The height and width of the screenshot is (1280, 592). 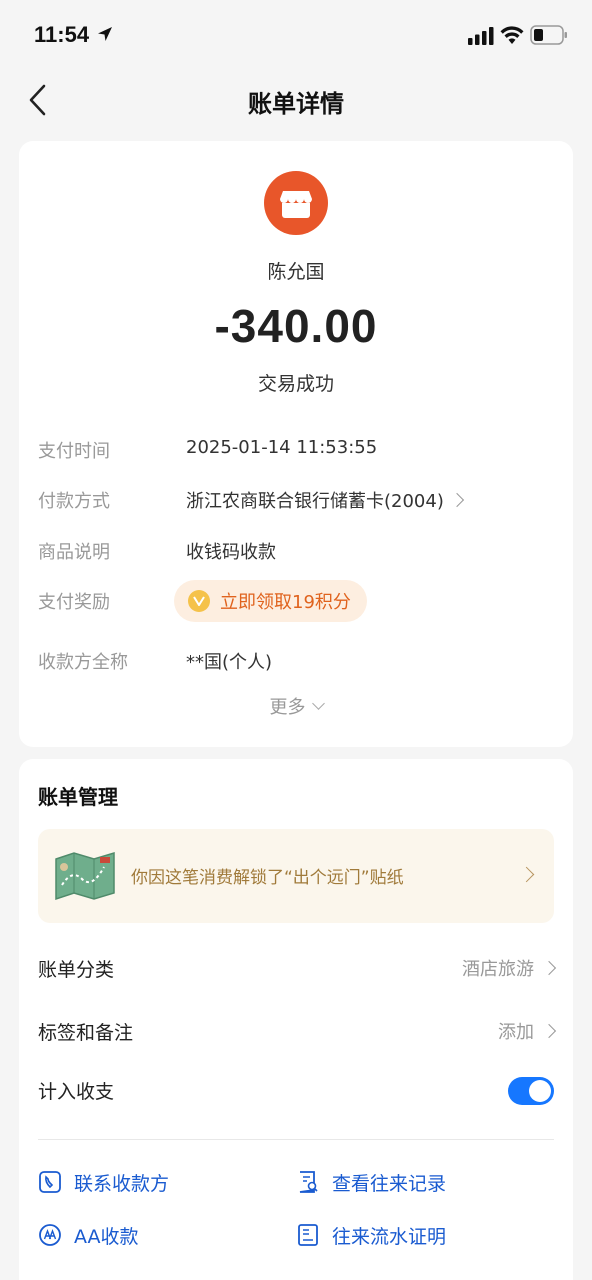 I want to click on include-in-budget-toggle, so click(x=531, y=1091).